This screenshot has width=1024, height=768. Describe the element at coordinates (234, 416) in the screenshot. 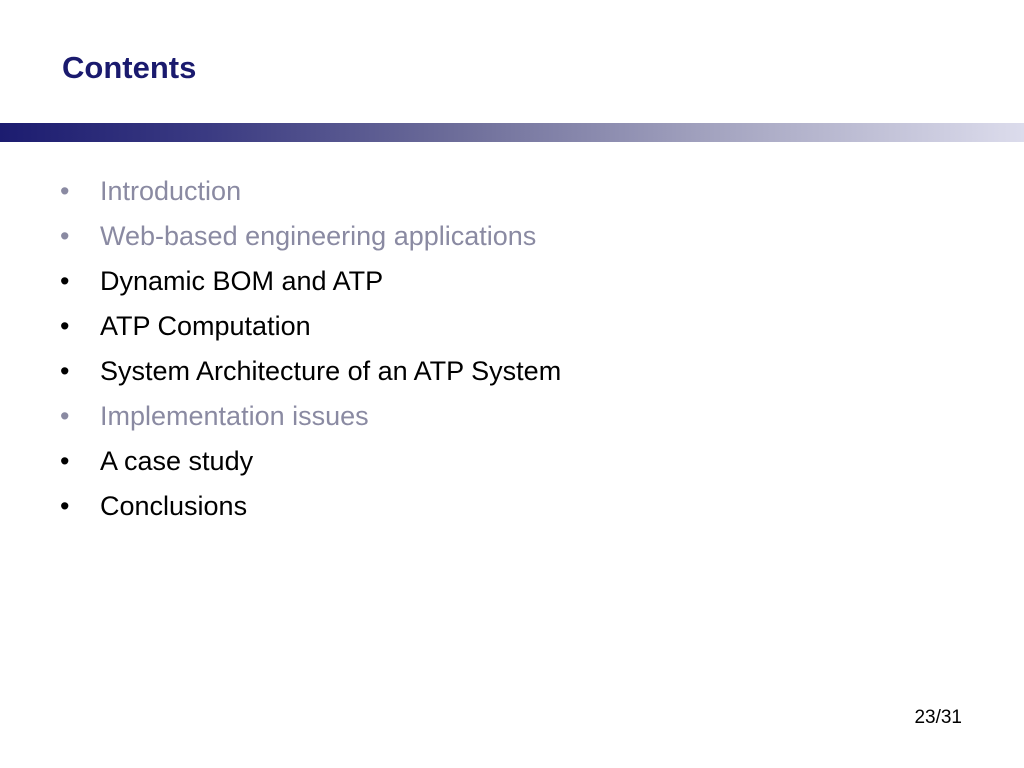

I see `list-item-label: Implementation issues` at that location.